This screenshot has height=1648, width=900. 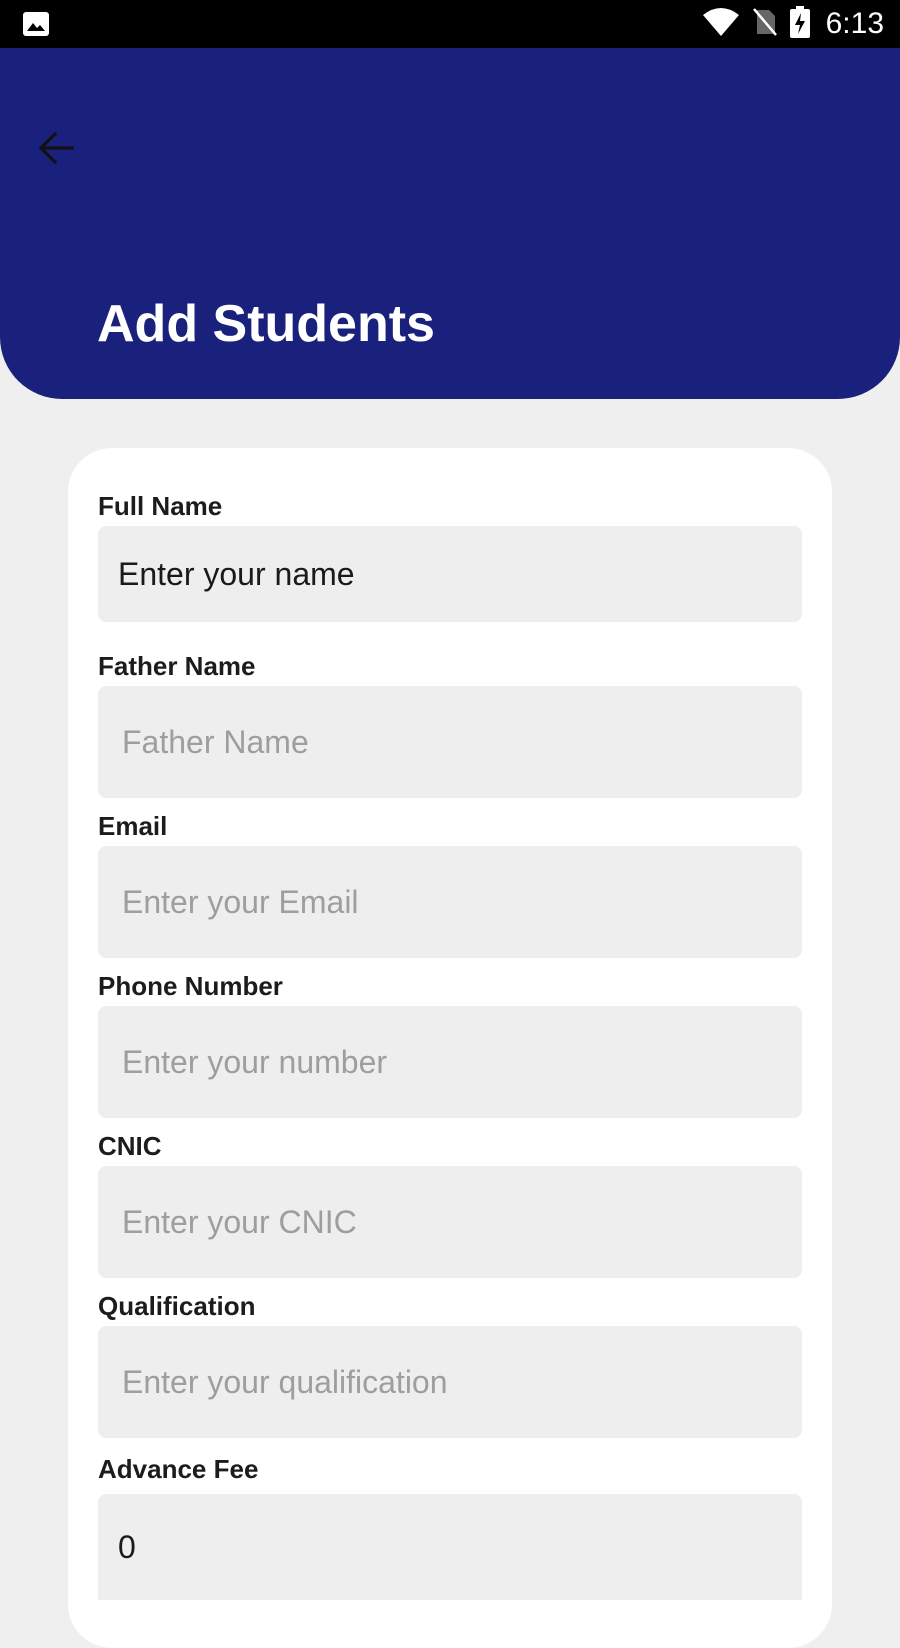 I want to click on no-sim-icon, so click(x=765, y=24).